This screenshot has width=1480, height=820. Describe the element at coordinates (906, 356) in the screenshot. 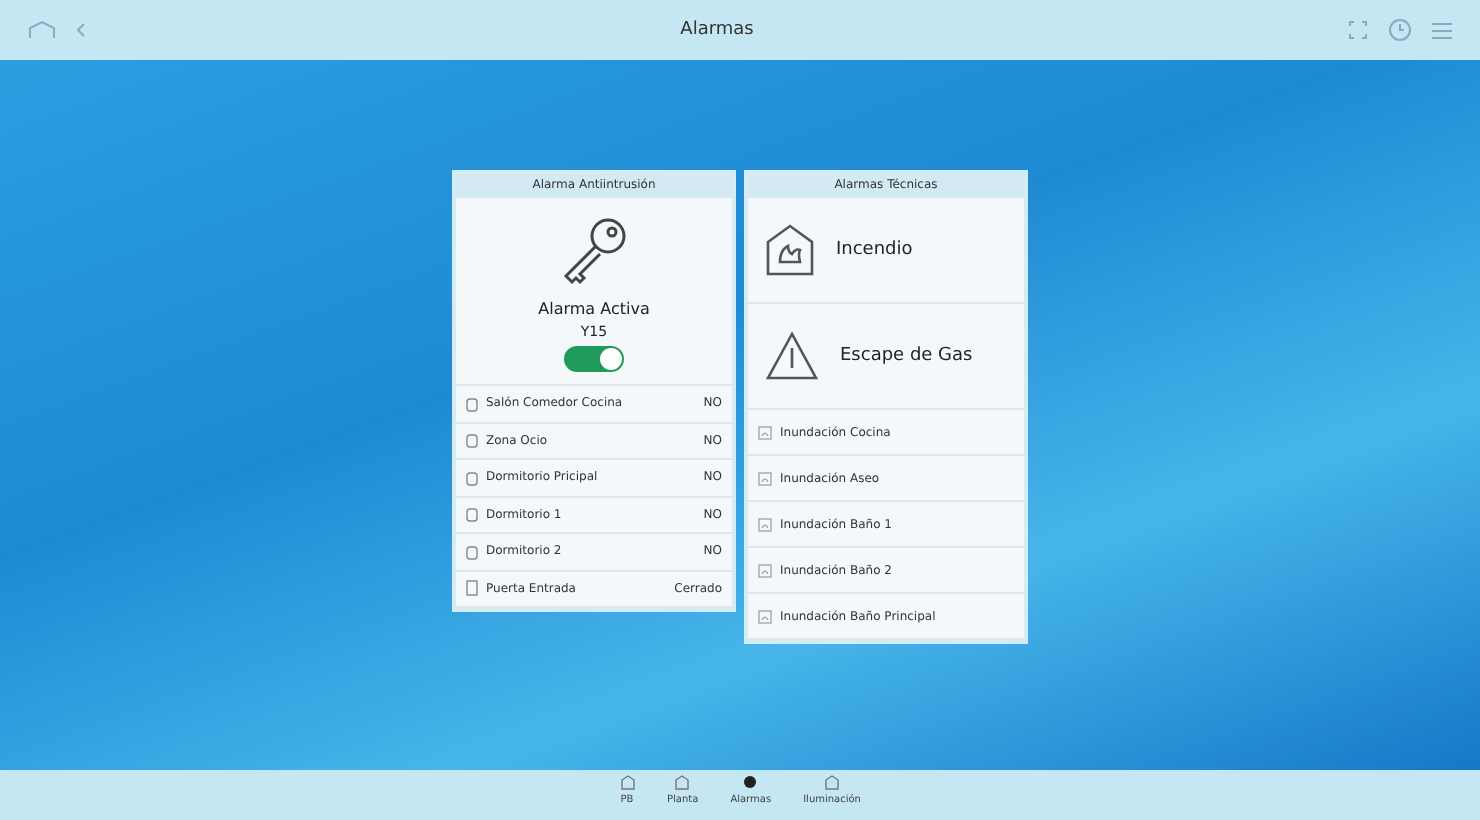

I see `alarm-label: Escape de Gas` at that location.